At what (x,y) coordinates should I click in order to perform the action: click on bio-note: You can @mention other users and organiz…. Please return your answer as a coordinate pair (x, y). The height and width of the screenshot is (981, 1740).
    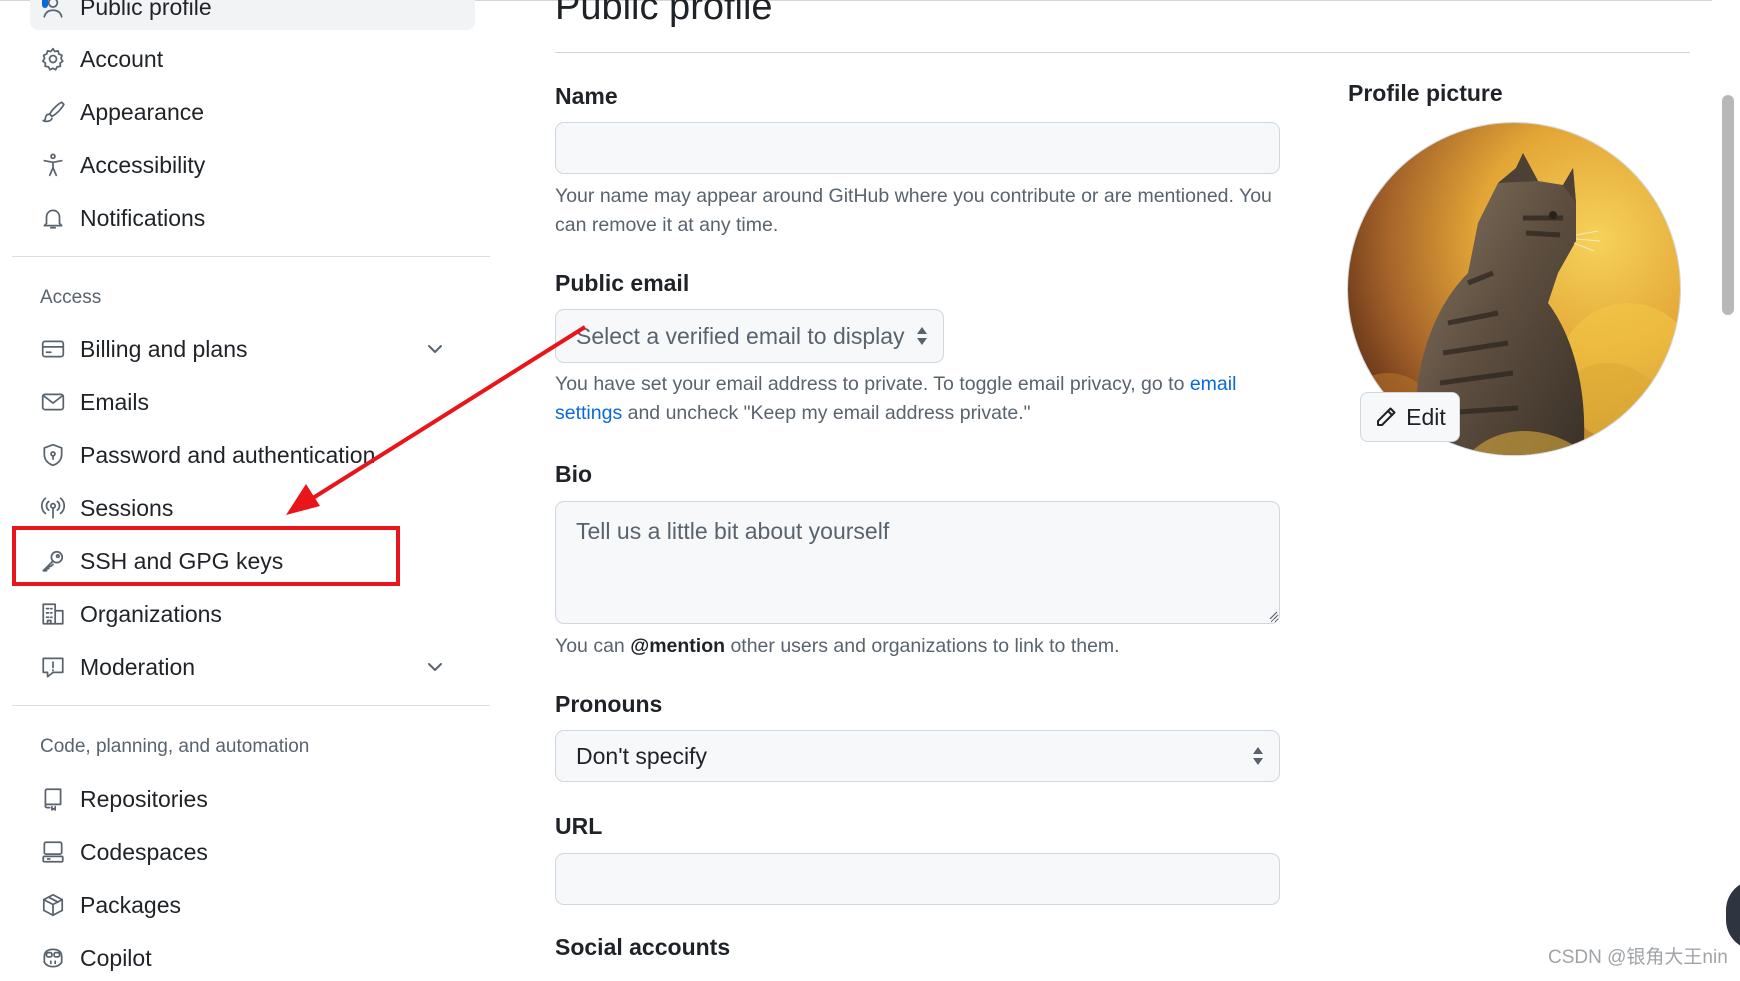
    Looking at the image, I should click on (925, 646).